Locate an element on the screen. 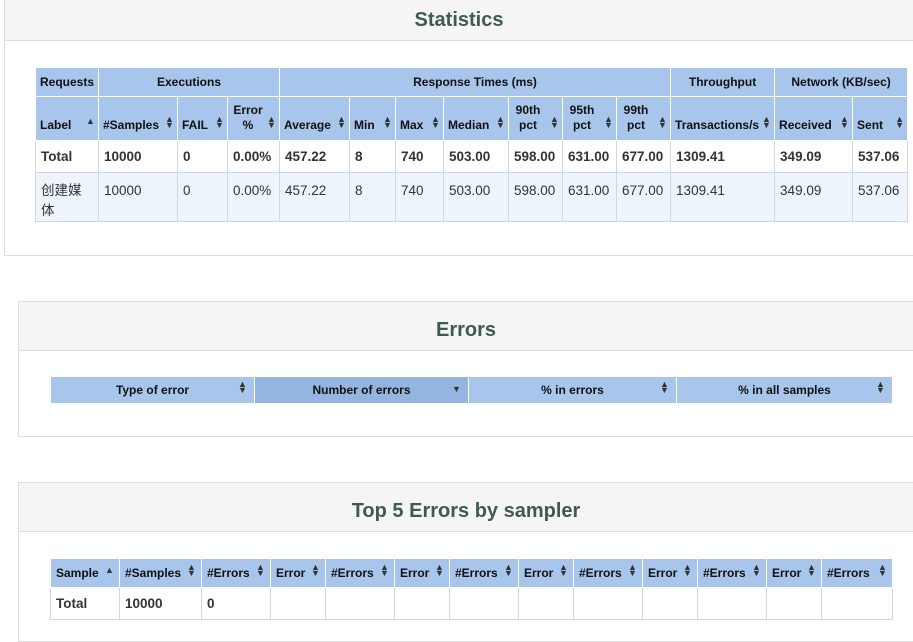  sampler-fail: 0 is located at coordinates (202, 197).